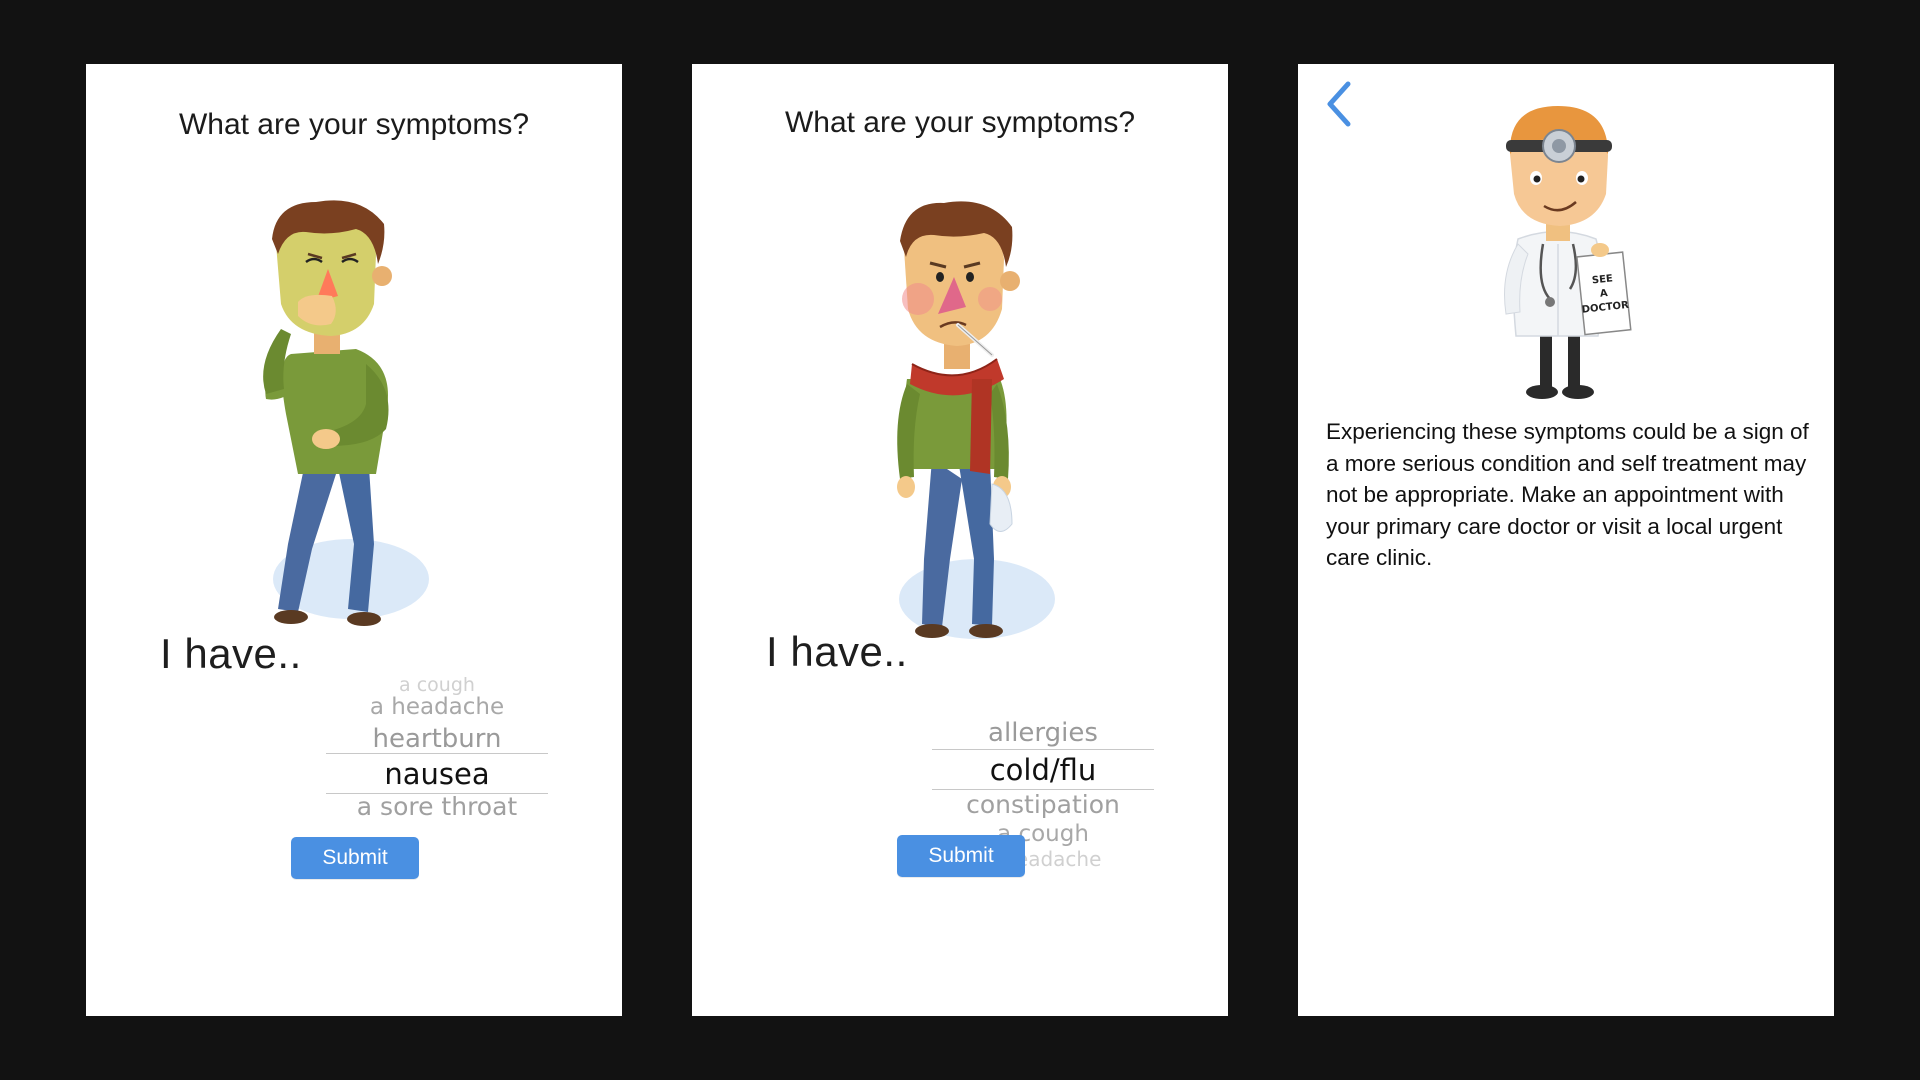 Image resolution: width=1920 pixels, height=1080 pixels. What do you see at coordinates (346, 413) in the screenshot?
I see `nauseous-man-illustration` at bounding box center [346, 413].